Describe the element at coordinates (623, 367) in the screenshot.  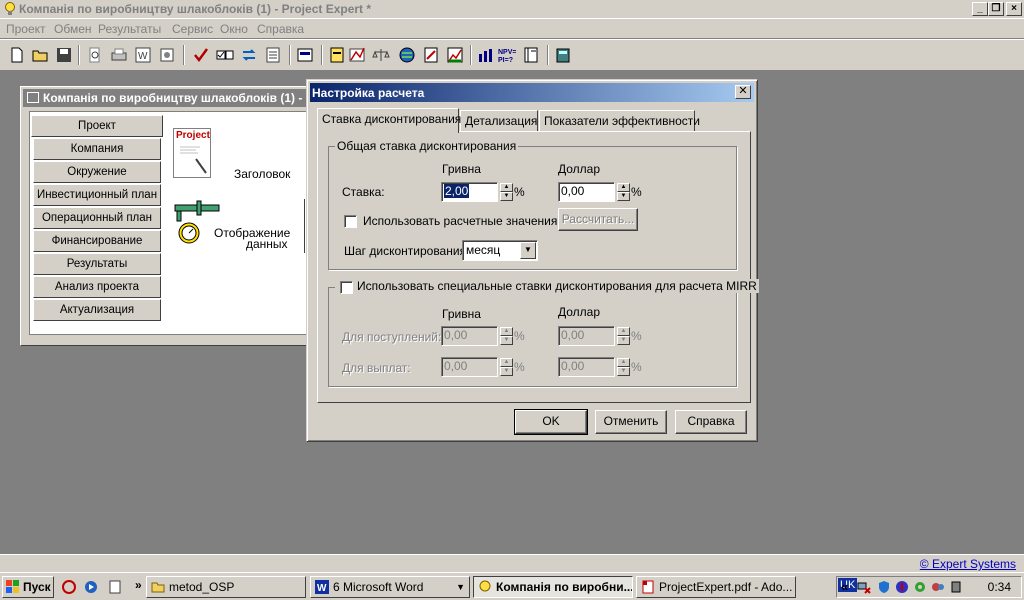
I see `outflow-usd-spinner: ▲ ▼` at that location.